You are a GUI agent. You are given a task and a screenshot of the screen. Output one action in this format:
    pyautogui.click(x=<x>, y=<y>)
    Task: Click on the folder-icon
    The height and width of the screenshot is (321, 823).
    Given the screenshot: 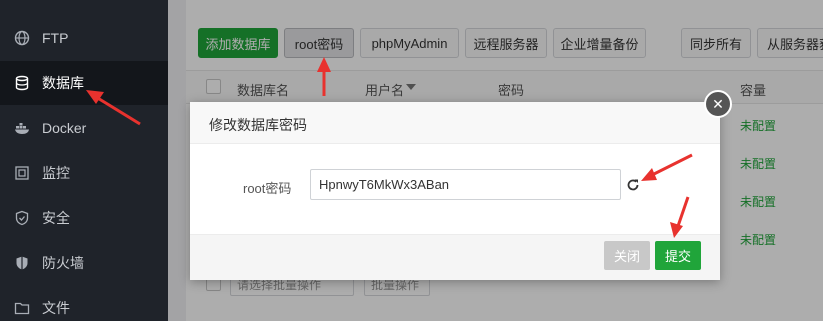 What is the action you would take?
    pyautogui.click(x=22, y=308)
    